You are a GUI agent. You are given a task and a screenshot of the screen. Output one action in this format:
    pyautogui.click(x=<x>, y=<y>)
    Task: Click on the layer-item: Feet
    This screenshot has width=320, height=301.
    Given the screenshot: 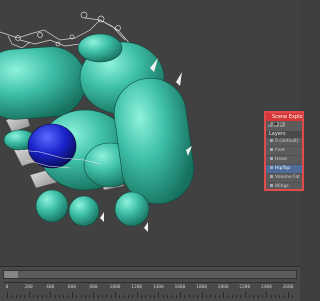 What is the action you would take?
    pyautogui.click(x=284, y=151)
    